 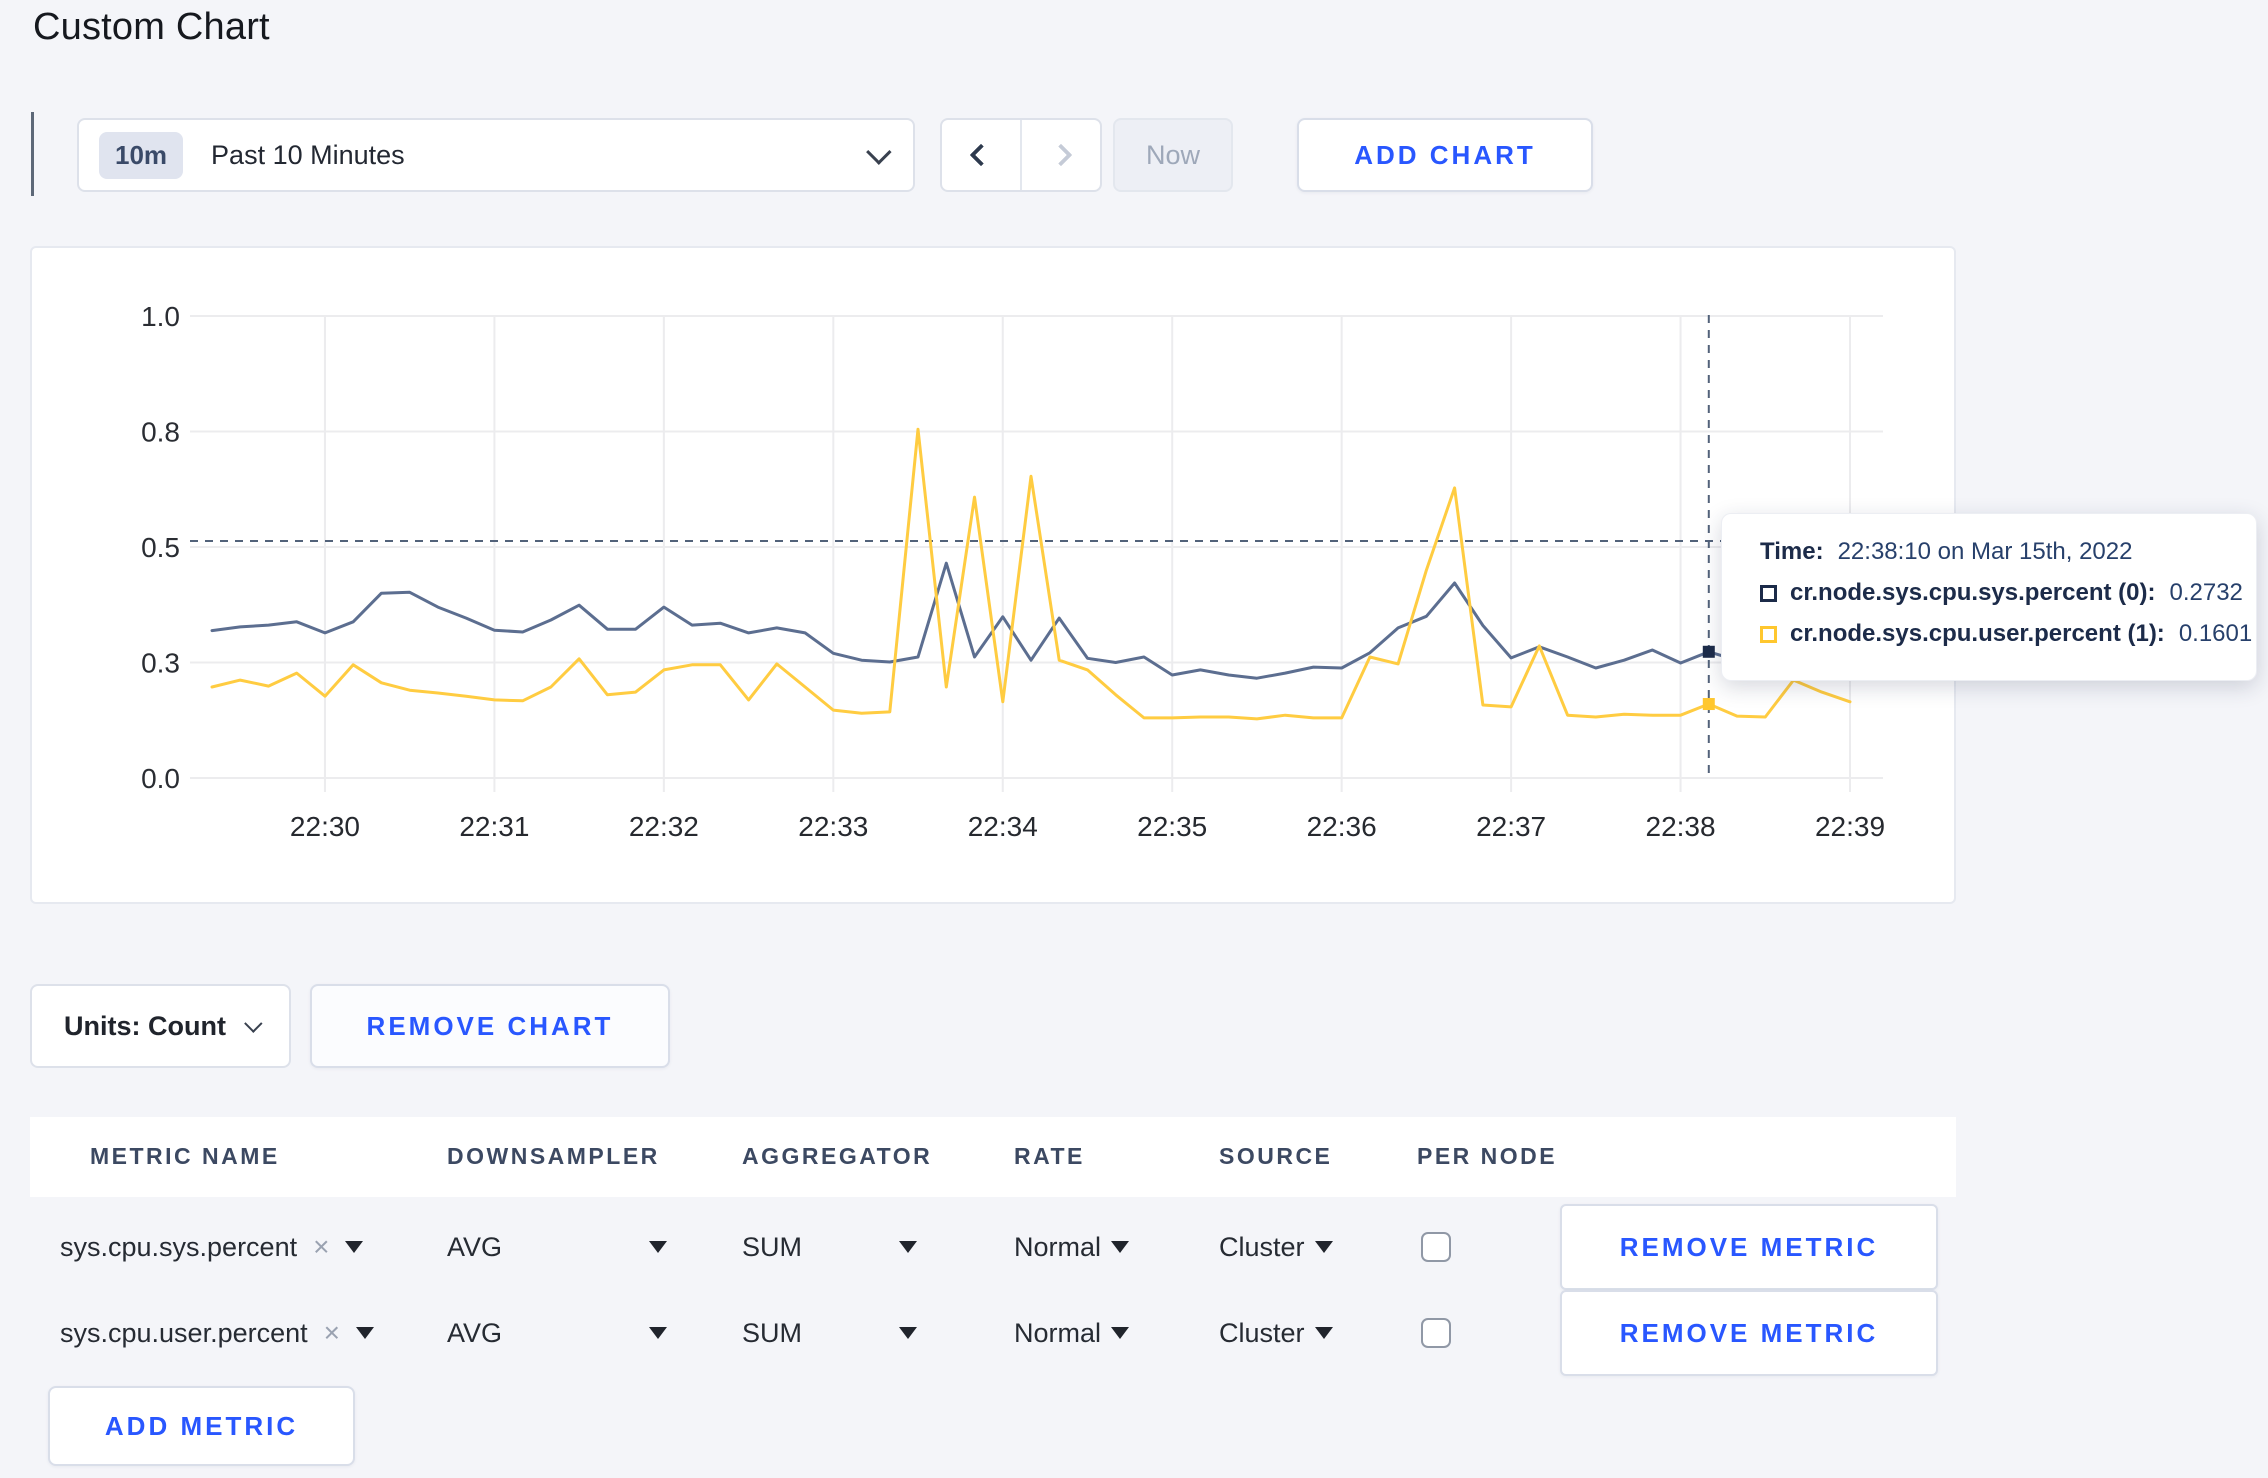 What do you see at coordinates (1342, 826) in the screenshot?
I see `x-tick-label: 22:36` at bounding box center [1342, 826].